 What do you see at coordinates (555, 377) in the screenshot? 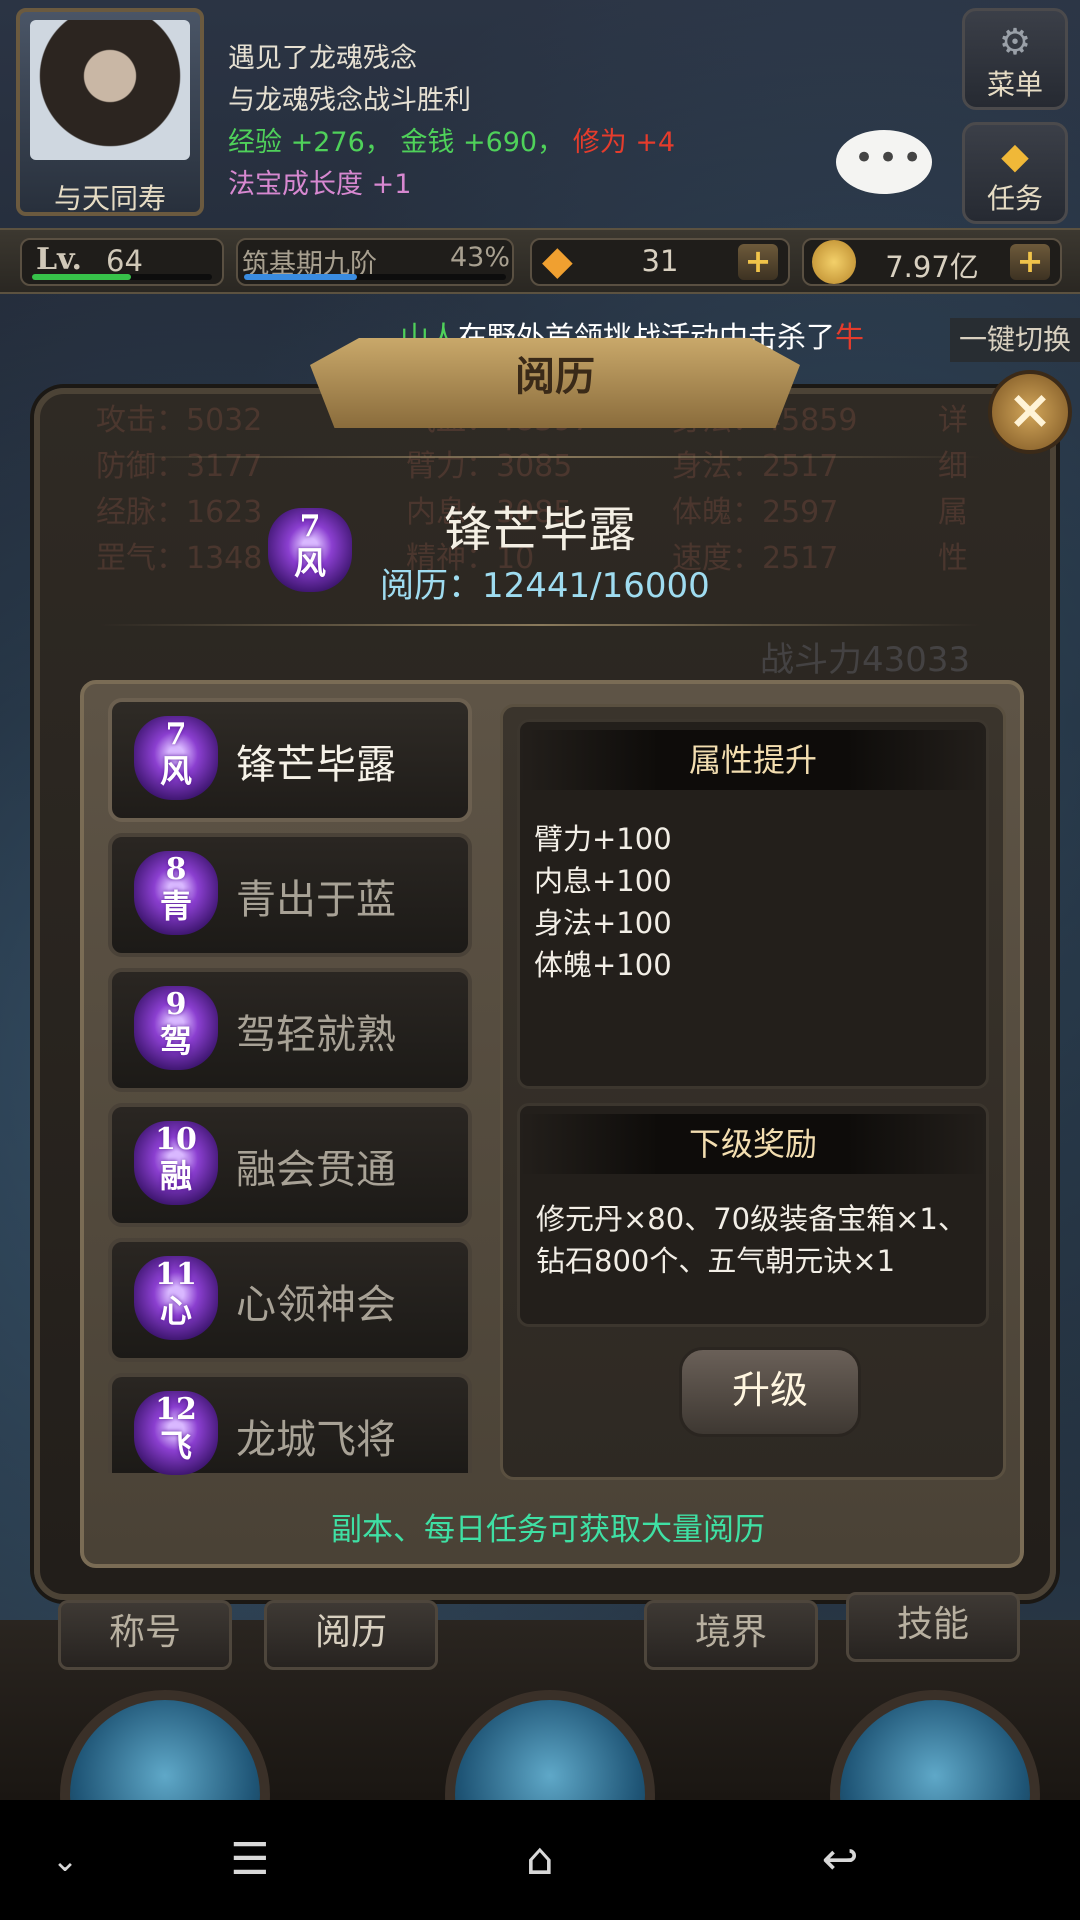
I see `panel-title: 阅历` at bounding box center [555, 377].